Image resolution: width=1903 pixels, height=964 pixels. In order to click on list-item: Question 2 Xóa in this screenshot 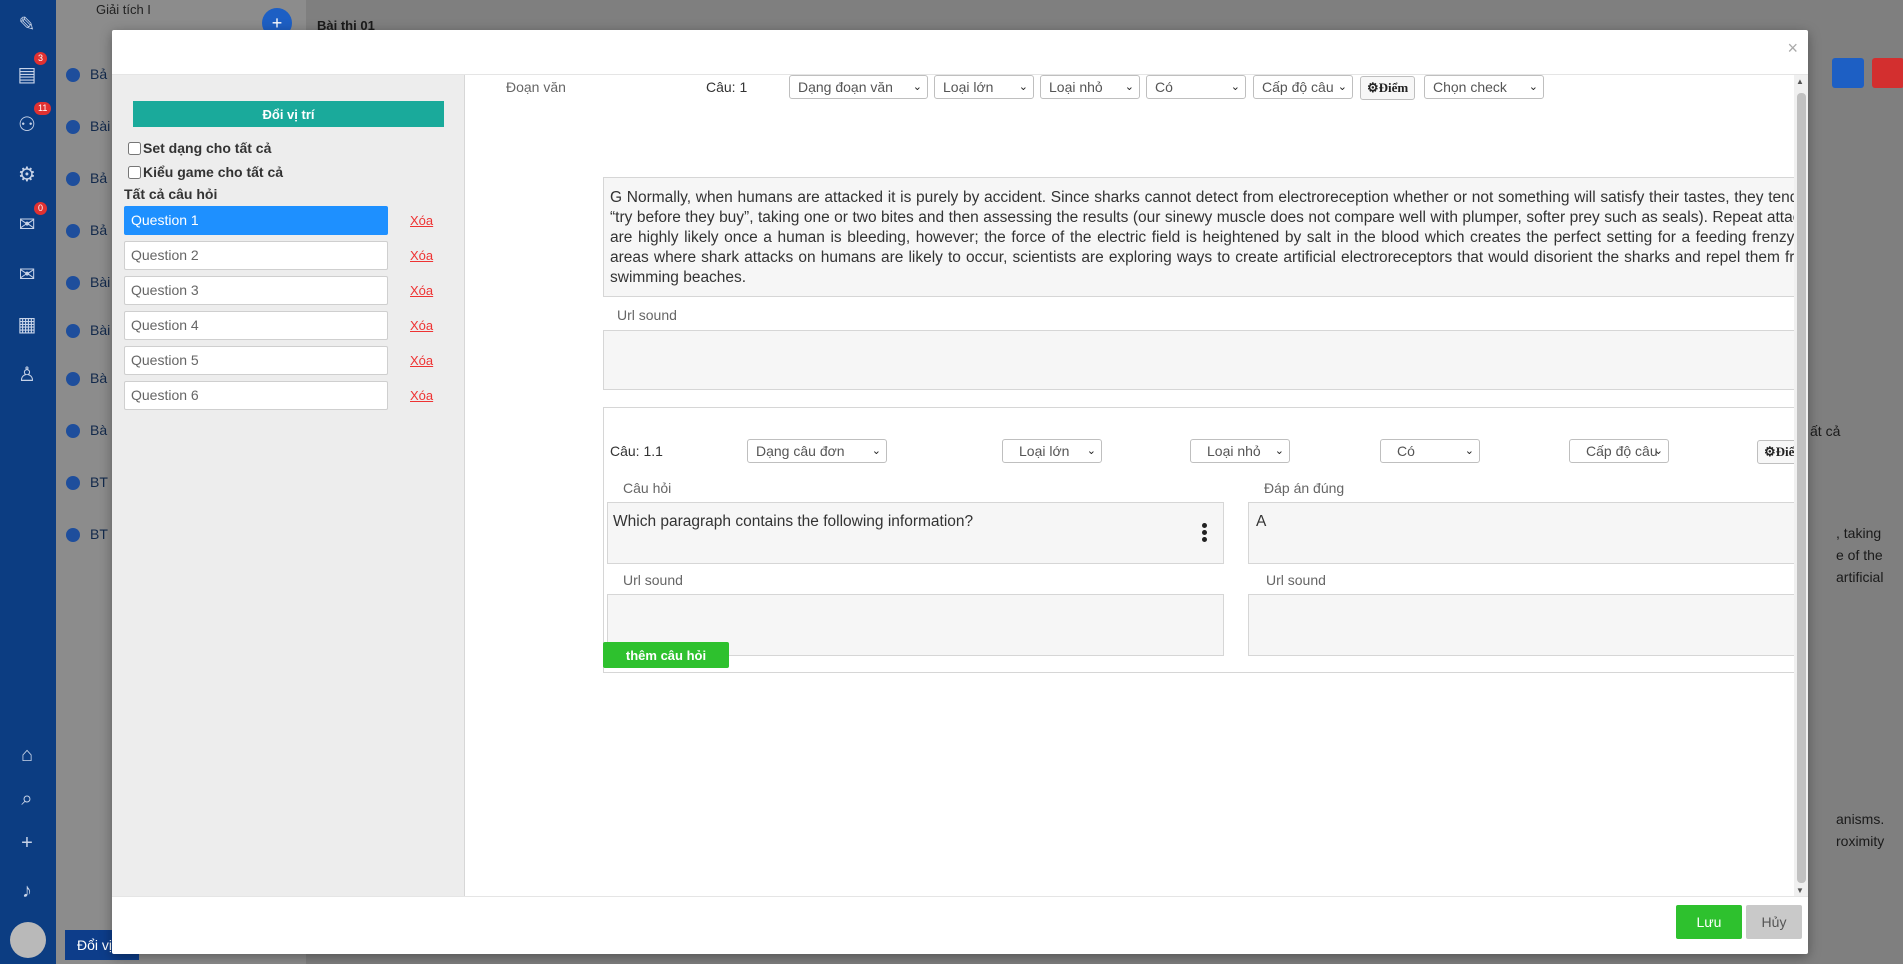, I will do `click(289, 258)`.